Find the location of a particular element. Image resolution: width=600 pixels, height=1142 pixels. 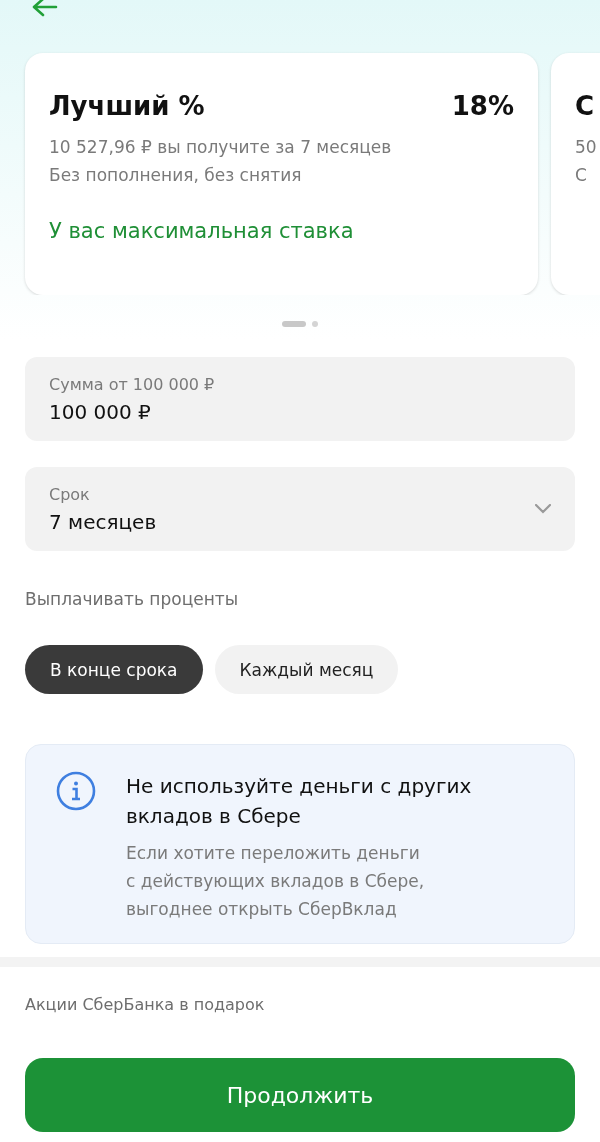

promo-label: Акции СберБанка в подарок is located at coordinates (145, 1004).